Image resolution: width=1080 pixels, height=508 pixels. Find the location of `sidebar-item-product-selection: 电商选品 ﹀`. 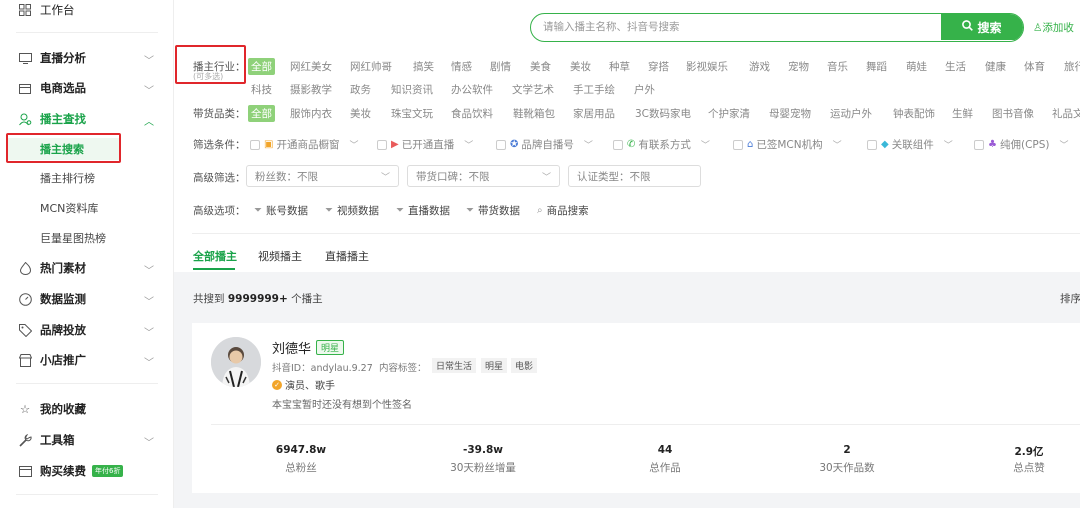

sidebar-item-product-selection: 电商选品 ﹀ is located at coordinates (87, 88).